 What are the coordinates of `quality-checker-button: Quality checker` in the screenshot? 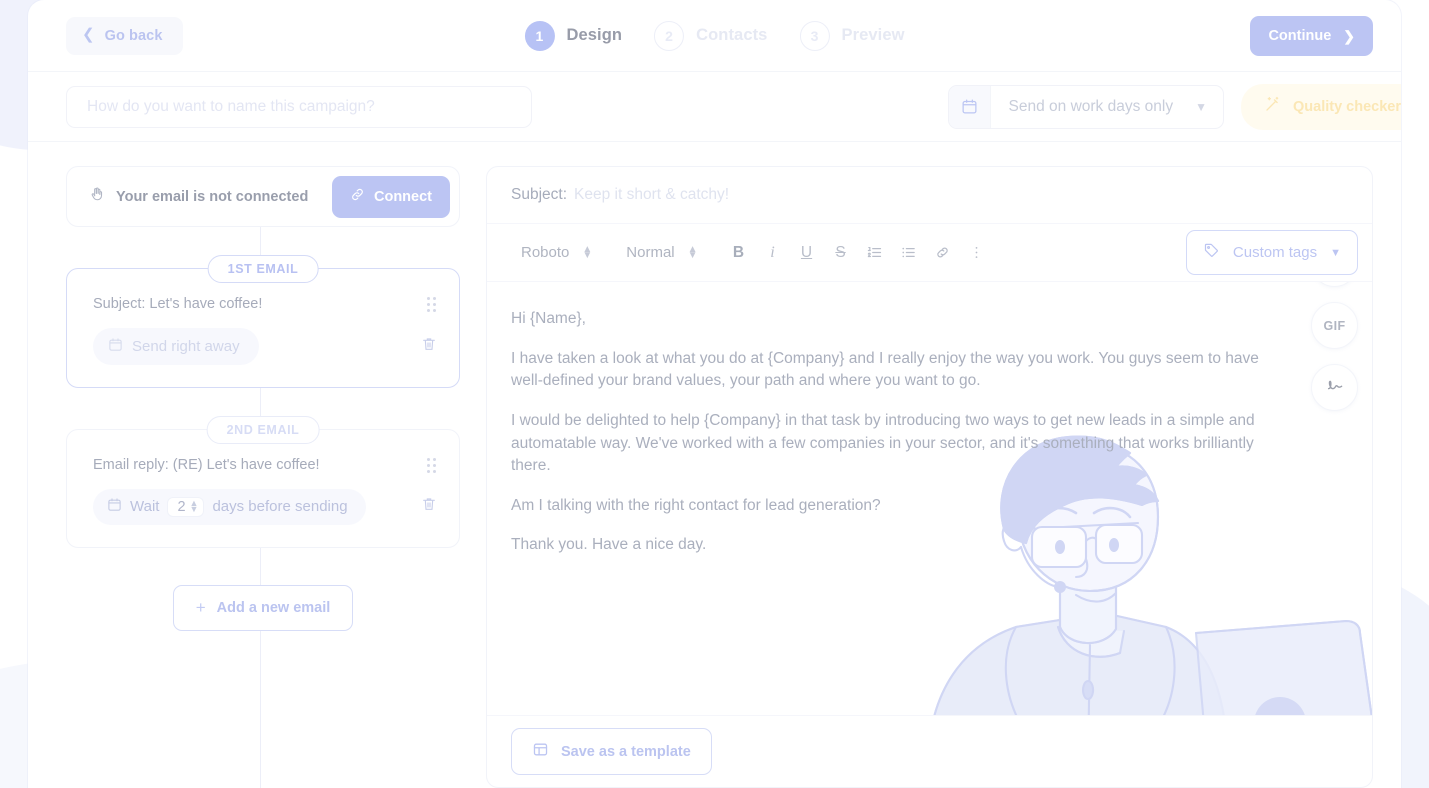 It's located at (1321, 106).